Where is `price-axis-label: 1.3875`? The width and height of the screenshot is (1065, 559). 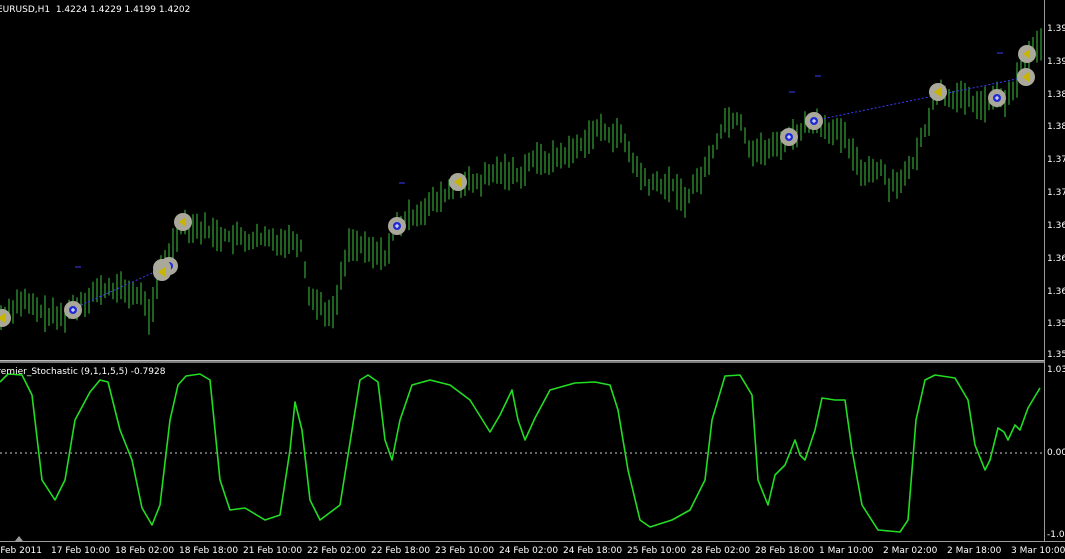
price-axis-label: 1.3875 is located at coordinates (1056, 95).